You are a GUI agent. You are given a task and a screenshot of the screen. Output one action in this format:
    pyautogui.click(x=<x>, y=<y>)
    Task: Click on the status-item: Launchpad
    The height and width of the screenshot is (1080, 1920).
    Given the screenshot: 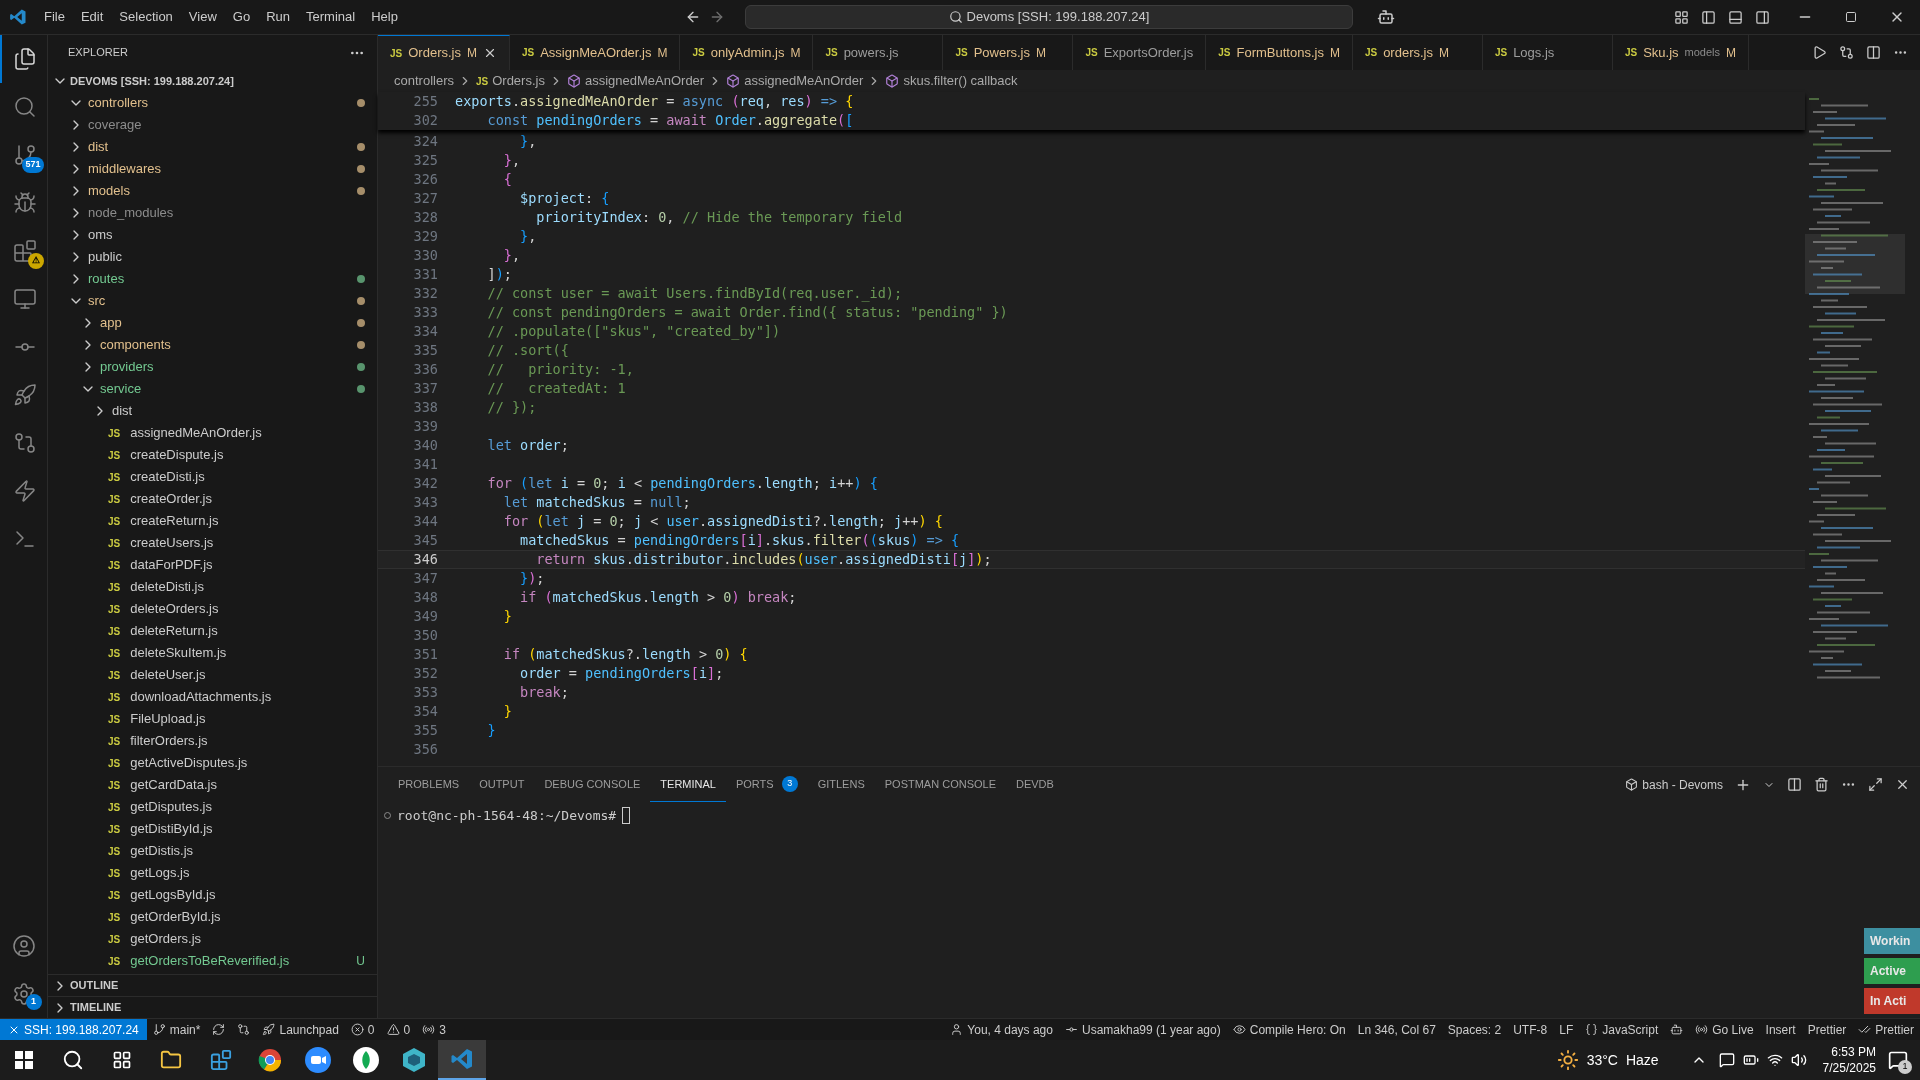 What is the action you would take?
    pyautogui.click(x=300, y=1029)
    